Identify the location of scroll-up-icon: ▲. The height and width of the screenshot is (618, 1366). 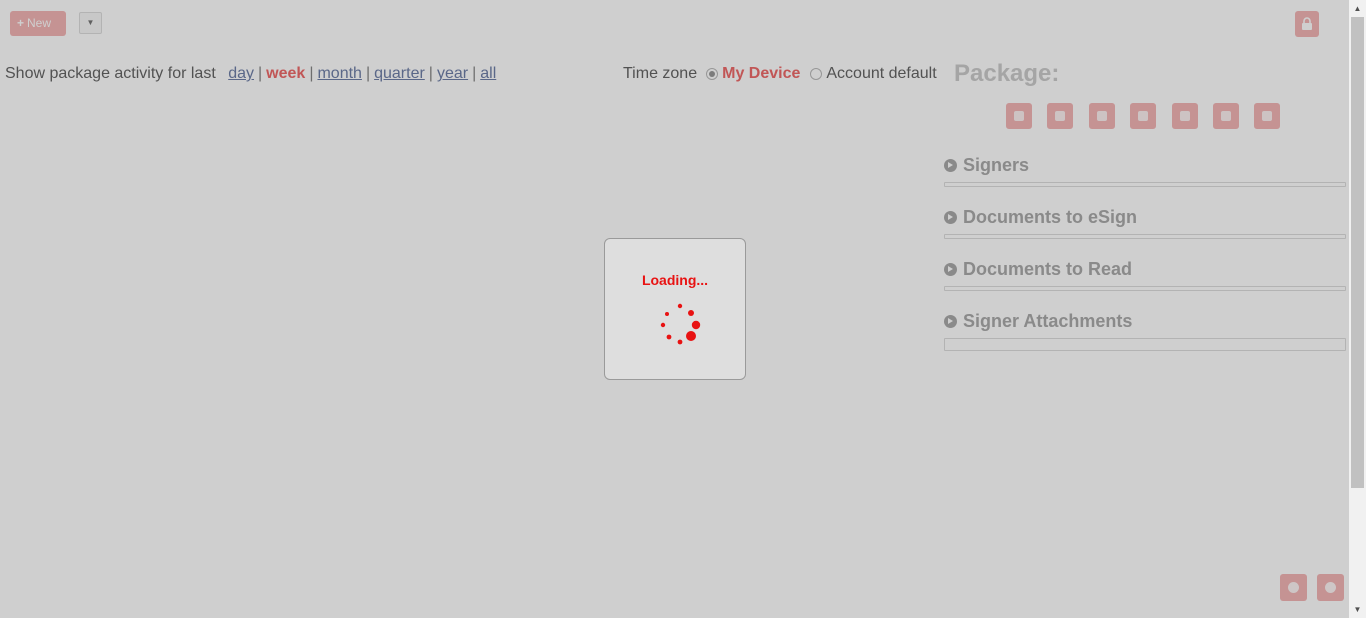
(1357, 8).